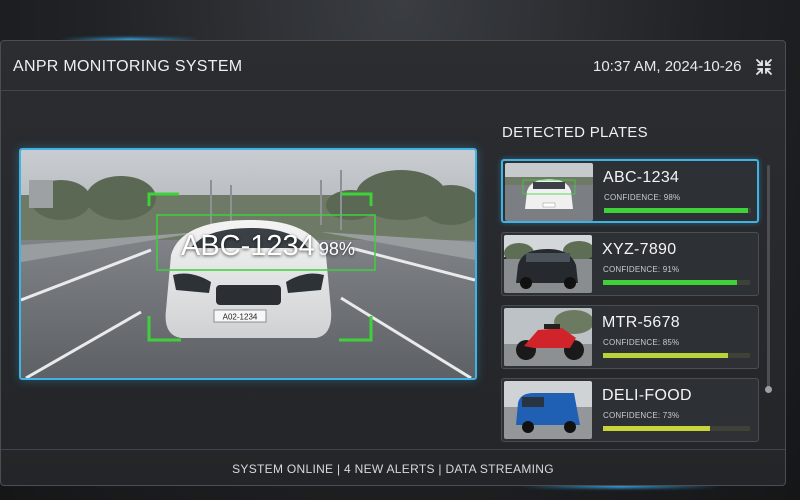 The height and width of the screenshot is (500, 800). What do you see at coordinates (248, 246) in the screenshot?
I see `detection-plate: ABC-1234` at bounding box center [248, 246].